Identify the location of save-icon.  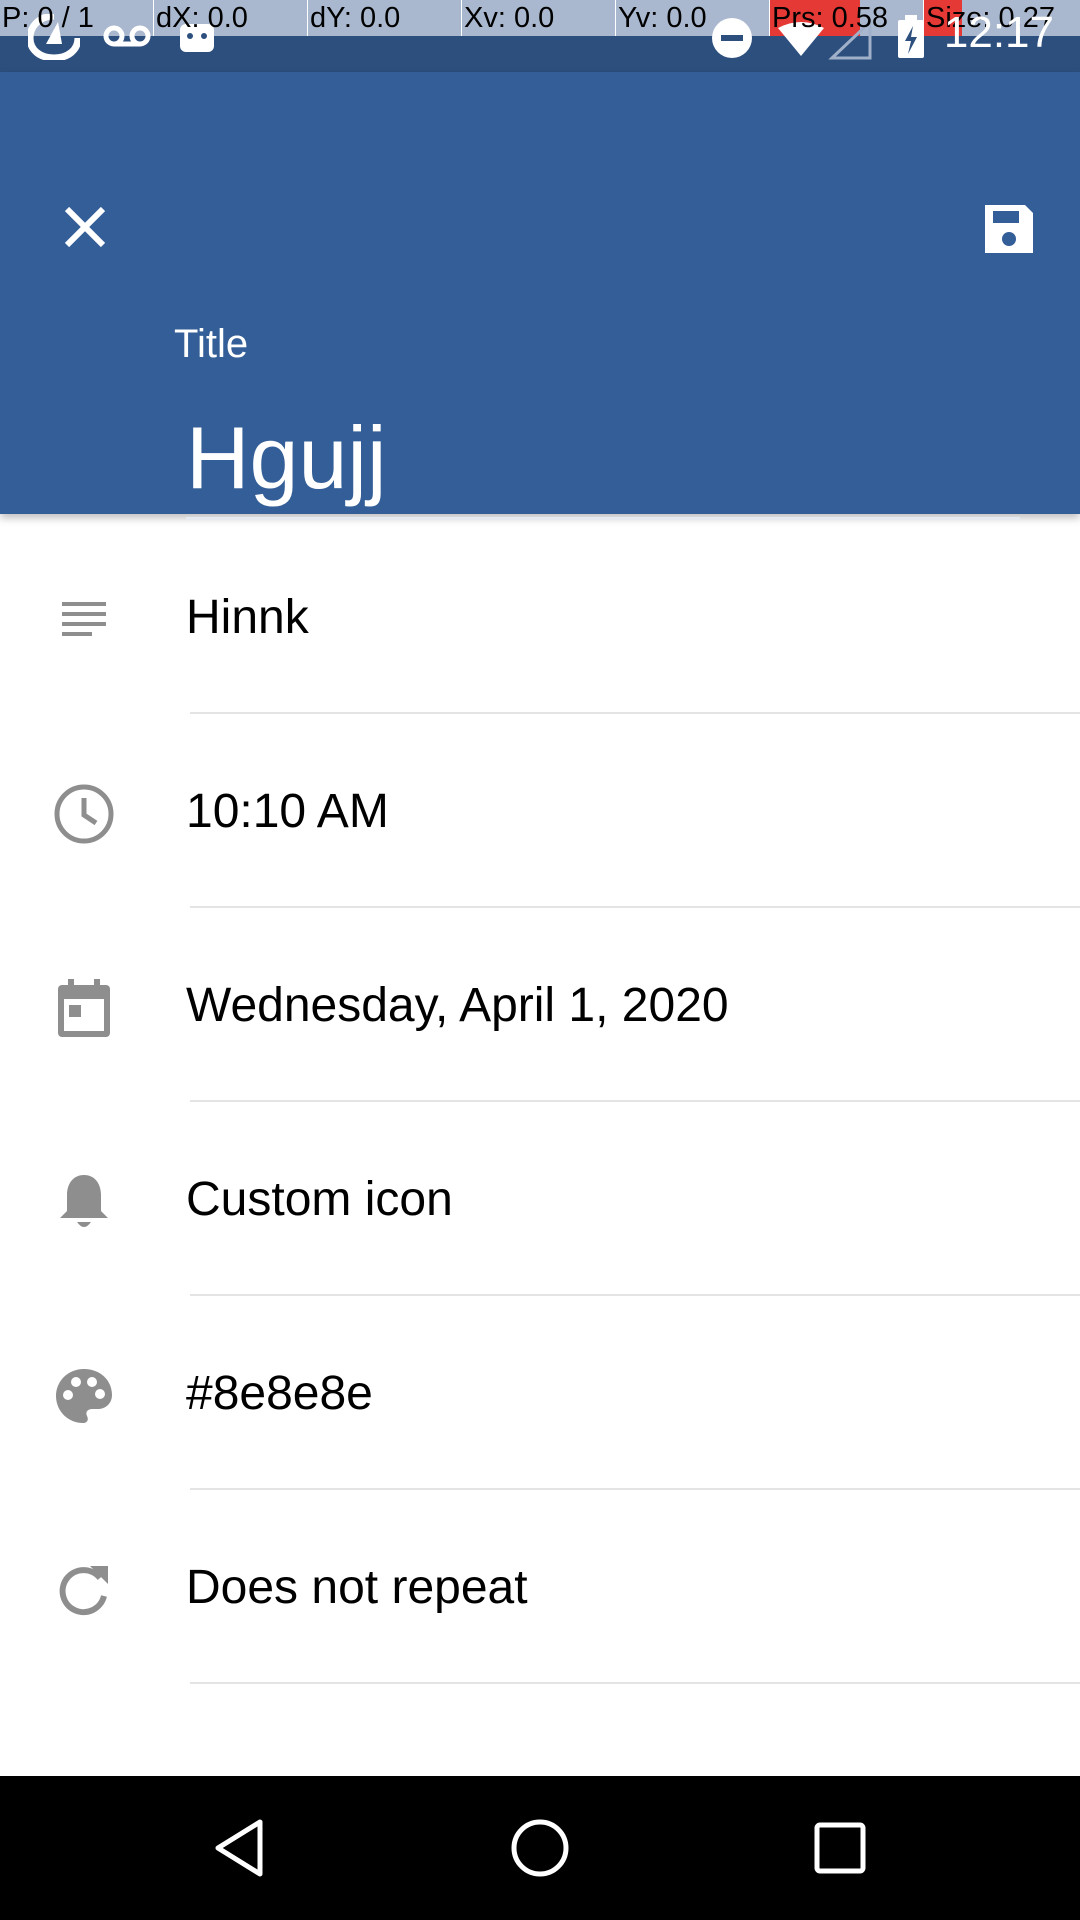
(1009, 229).